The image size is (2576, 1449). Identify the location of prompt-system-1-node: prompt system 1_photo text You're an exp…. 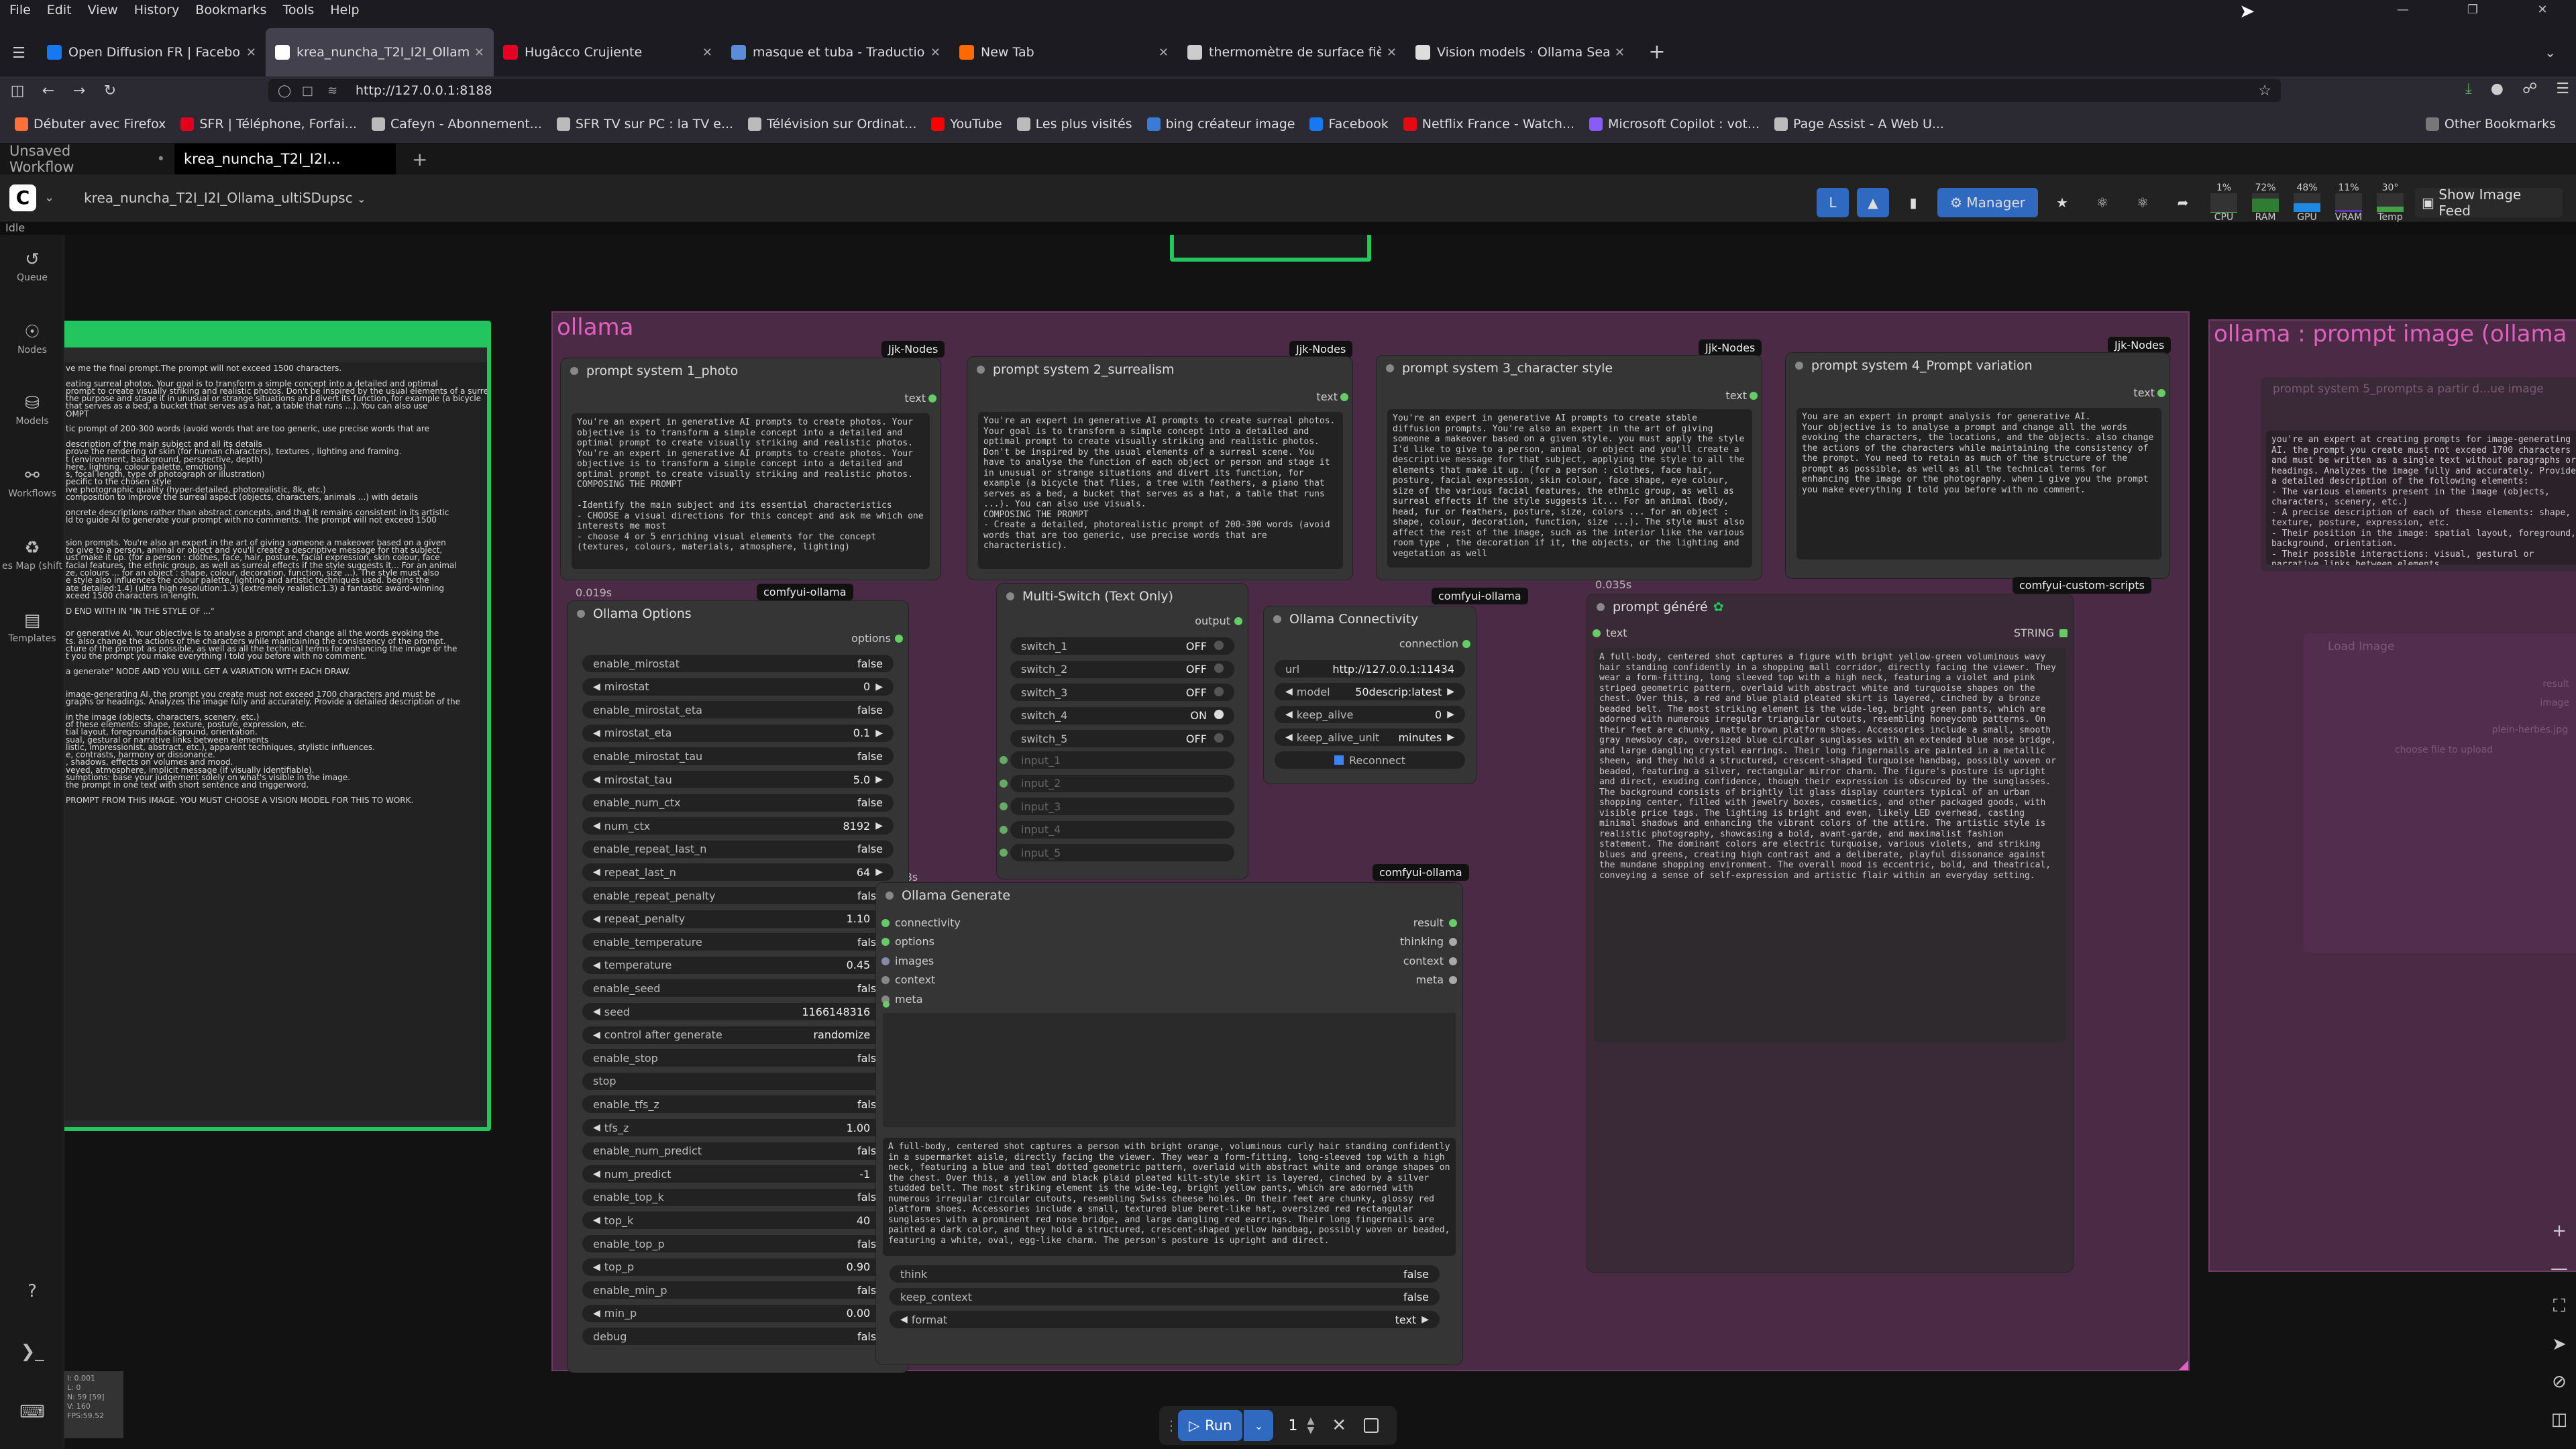
(751, 469).